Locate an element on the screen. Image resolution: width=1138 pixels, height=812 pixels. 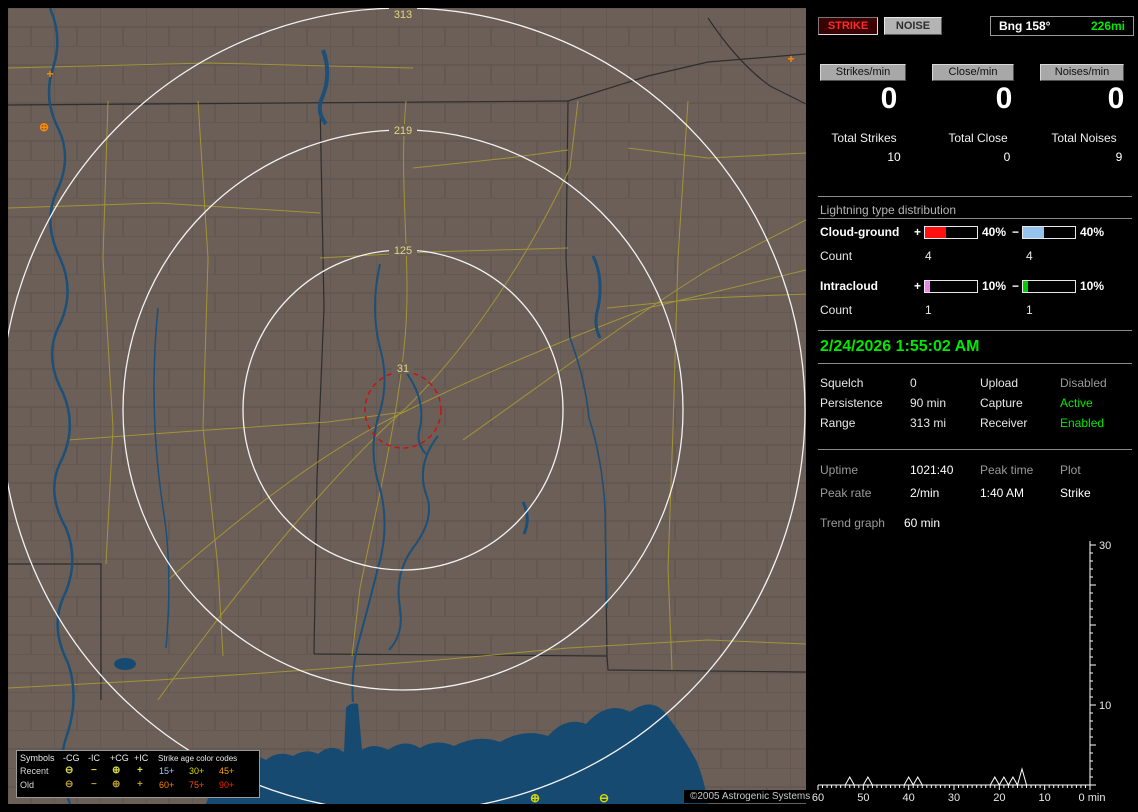
legend-symbols-title: Symbols is located at coordinates (37, 758).